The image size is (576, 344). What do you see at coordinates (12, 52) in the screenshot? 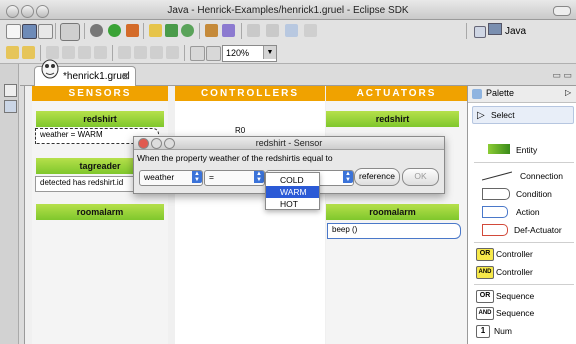
I see `alignment-left-icon` at bounding box center [12, 52].